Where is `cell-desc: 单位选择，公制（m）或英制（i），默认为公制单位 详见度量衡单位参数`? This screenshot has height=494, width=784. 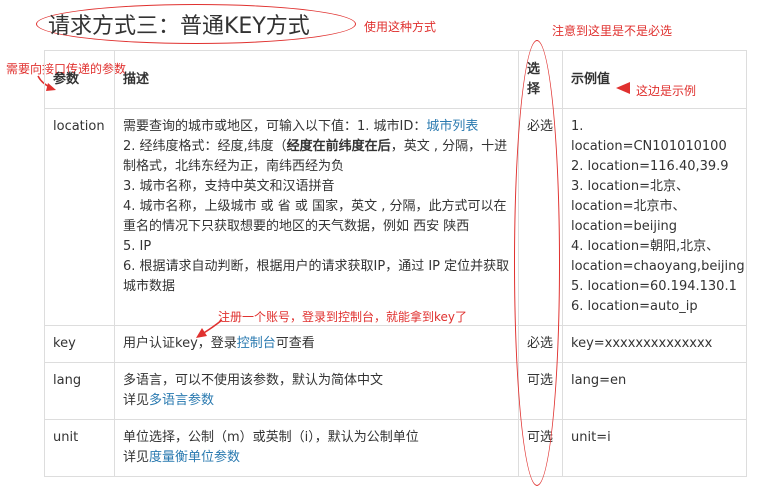 cell-desc: 单位选择，公制（m）或英制（i），默认为公制单位 详见度量衡单位参数 is located at coordinates (316, 448).